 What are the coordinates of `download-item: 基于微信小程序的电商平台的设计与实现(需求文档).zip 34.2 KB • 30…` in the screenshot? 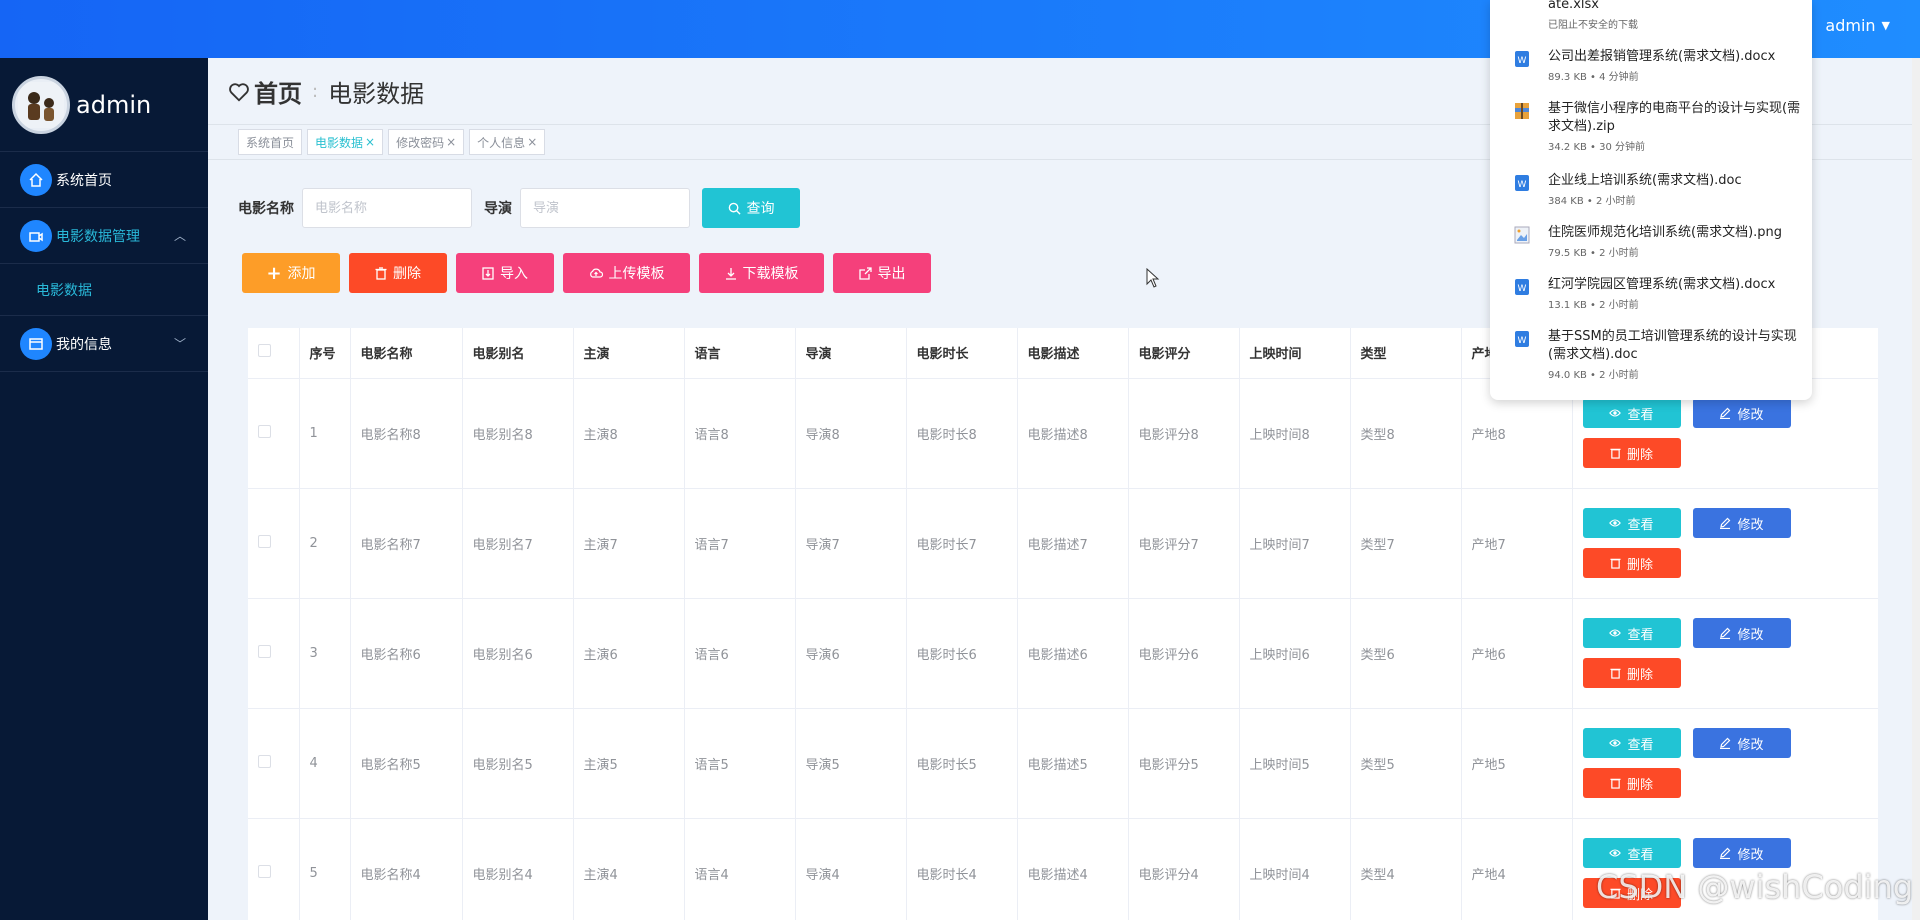 It's located at (1659, 126).